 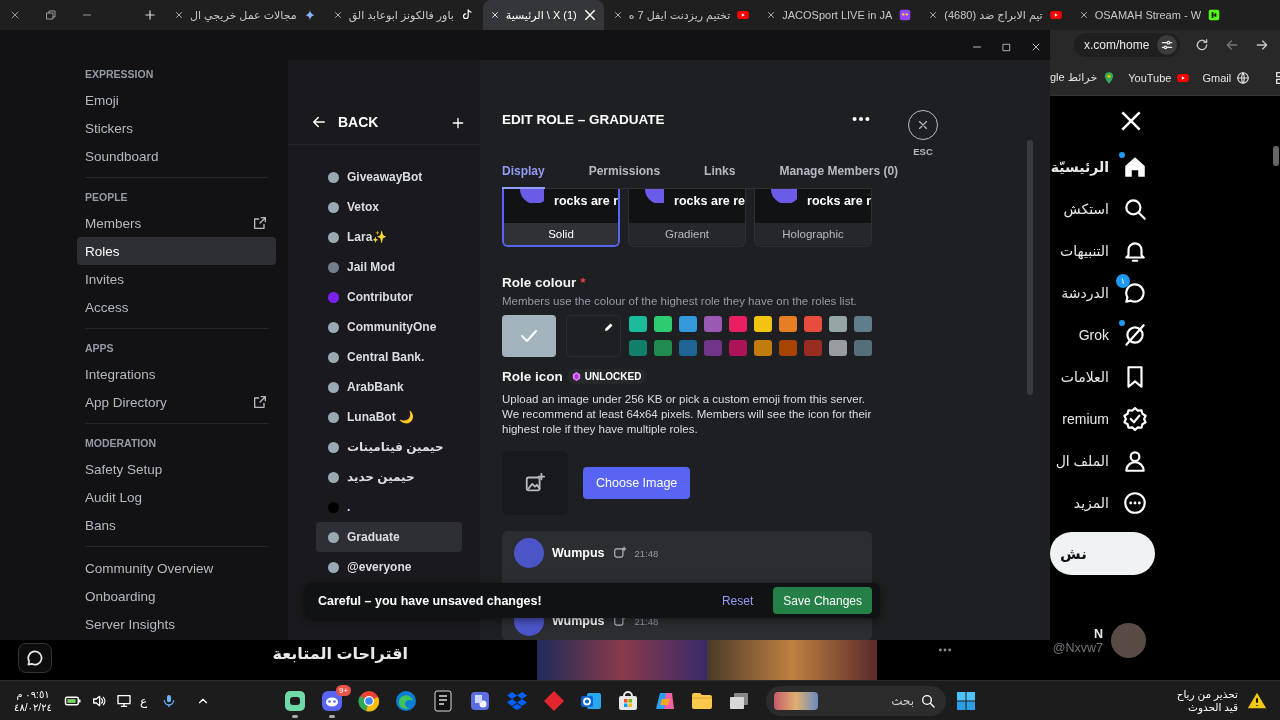 I want to click on sidebar-item: App Directory, so click(x=176, y=402).